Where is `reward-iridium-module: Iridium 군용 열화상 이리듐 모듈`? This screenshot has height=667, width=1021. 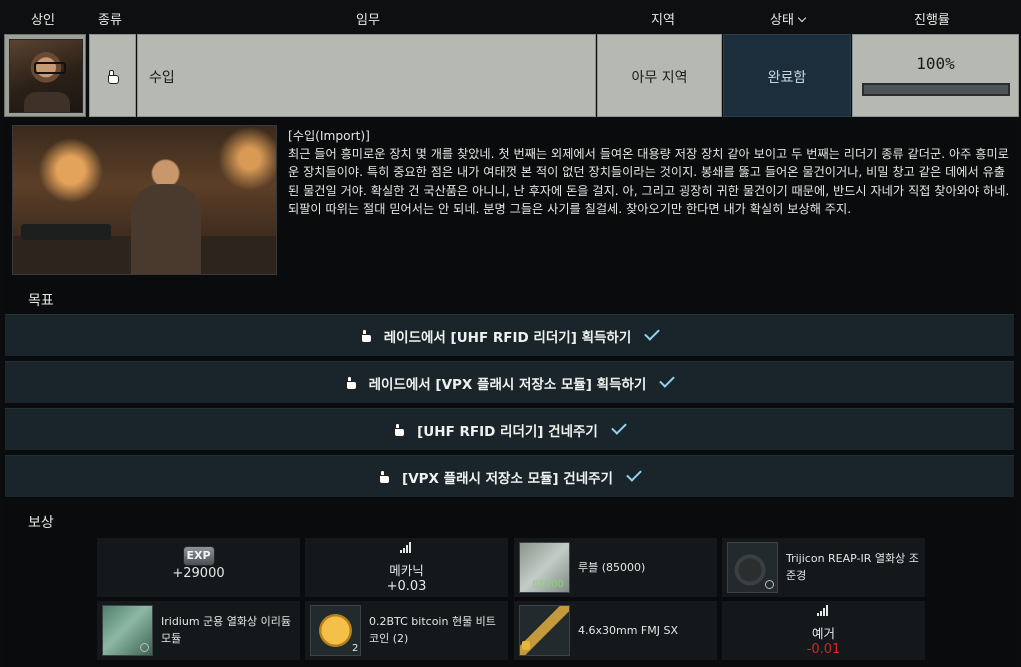
reward-iridium-module: Iridium 군용 열화상 이리듐 모듈 is located at coordinates (198, 630).